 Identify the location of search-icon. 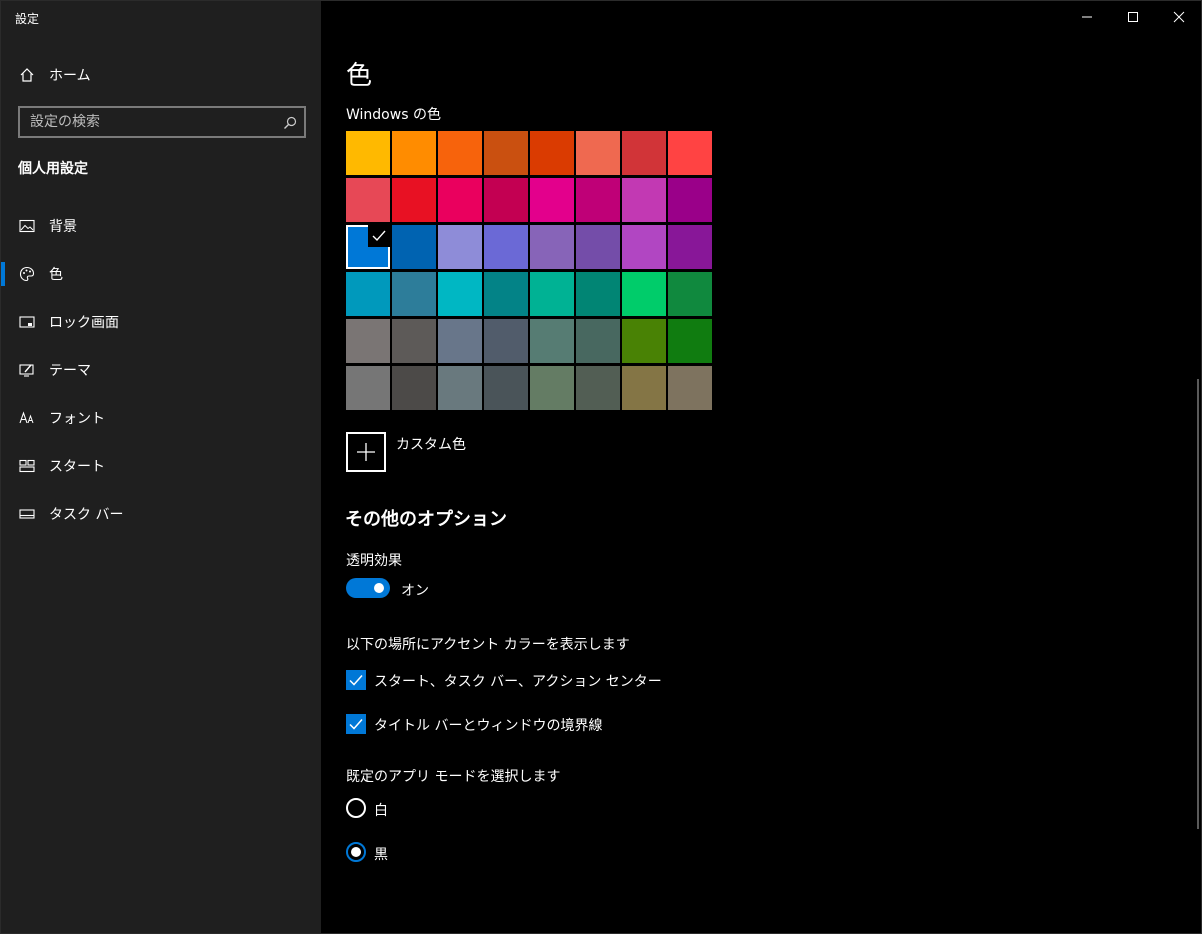
(290, 122).